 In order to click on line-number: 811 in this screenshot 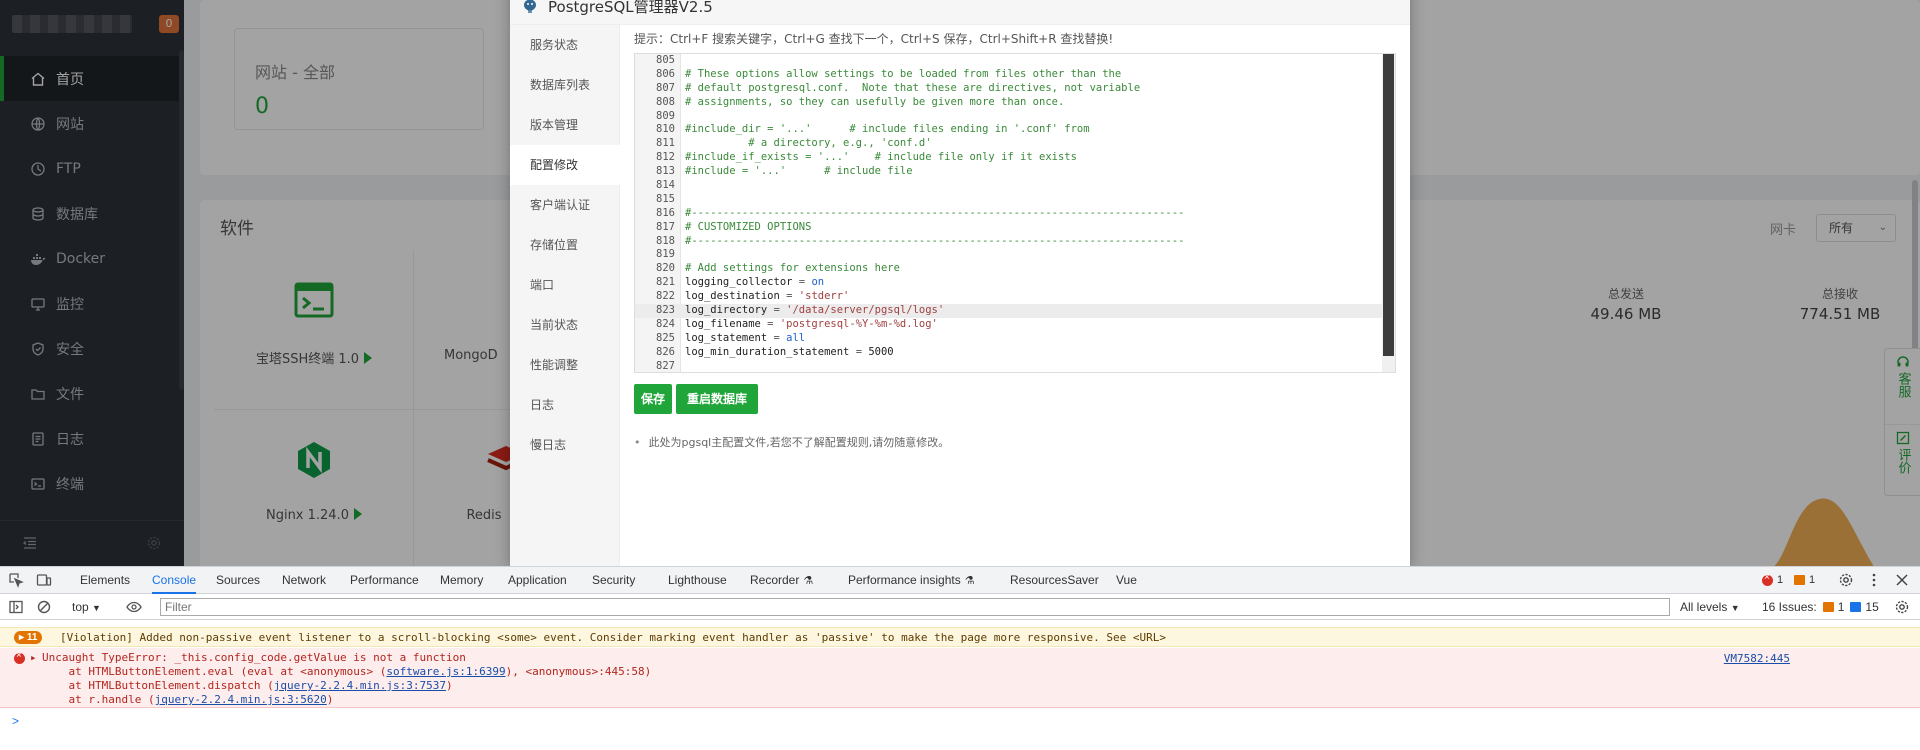, I will do `click(665, 143)`.